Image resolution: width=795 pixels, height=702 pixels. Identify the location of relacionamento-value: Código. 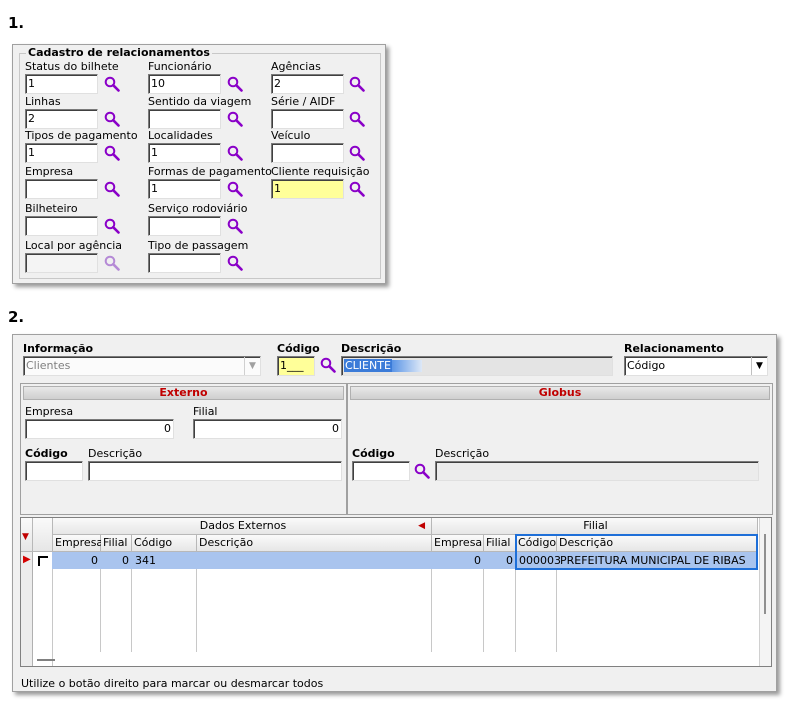
(646, 365).